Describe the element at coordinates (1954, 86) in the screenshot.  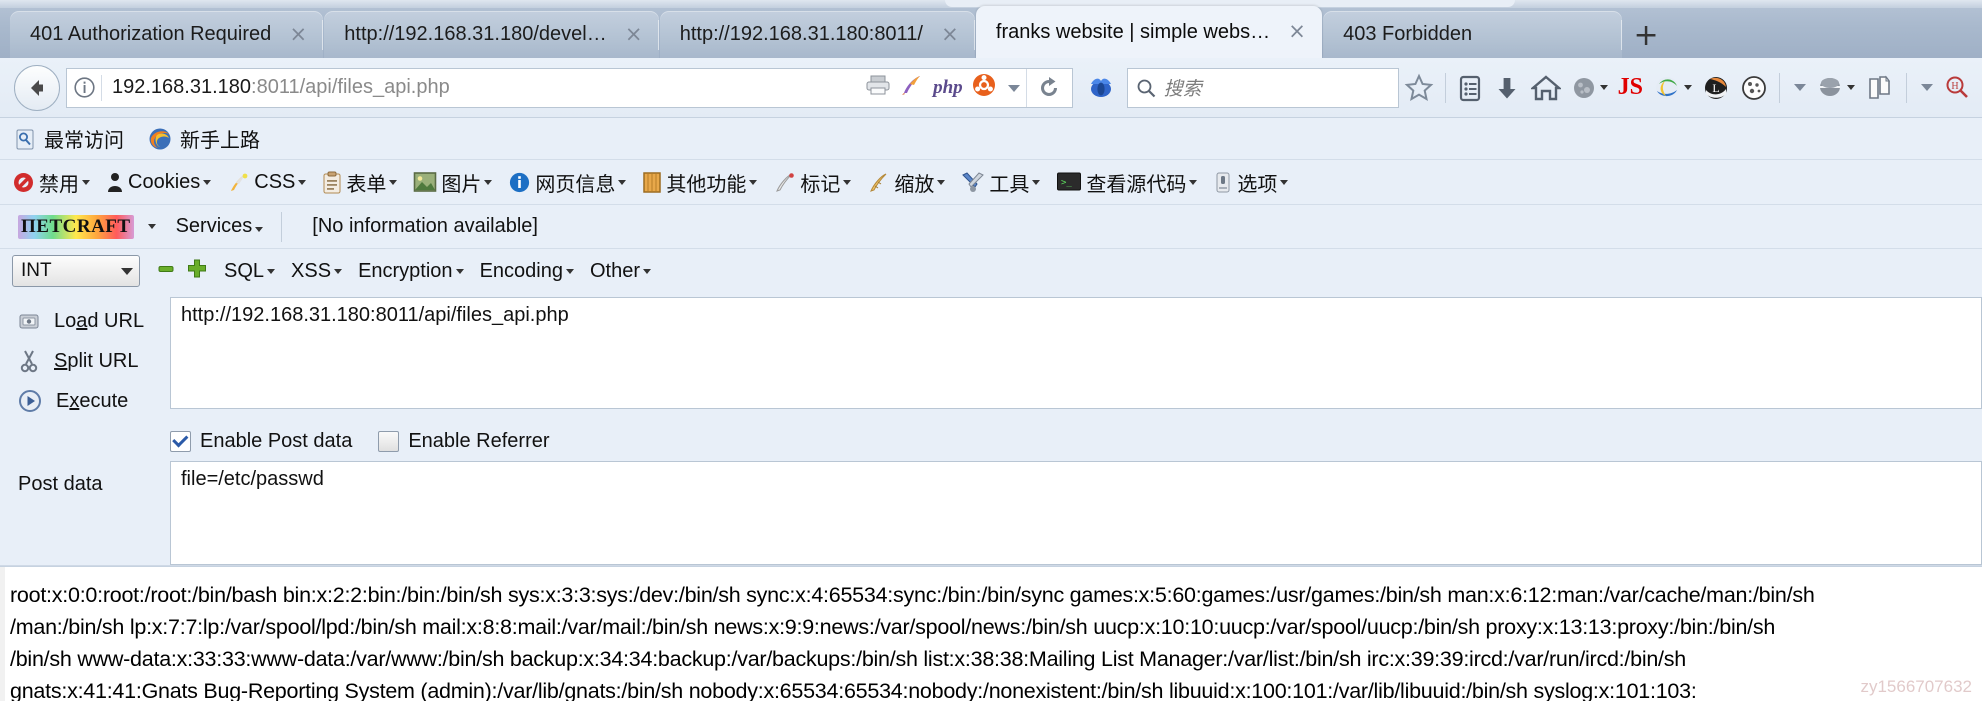
I see `svg-text: H` at that location.